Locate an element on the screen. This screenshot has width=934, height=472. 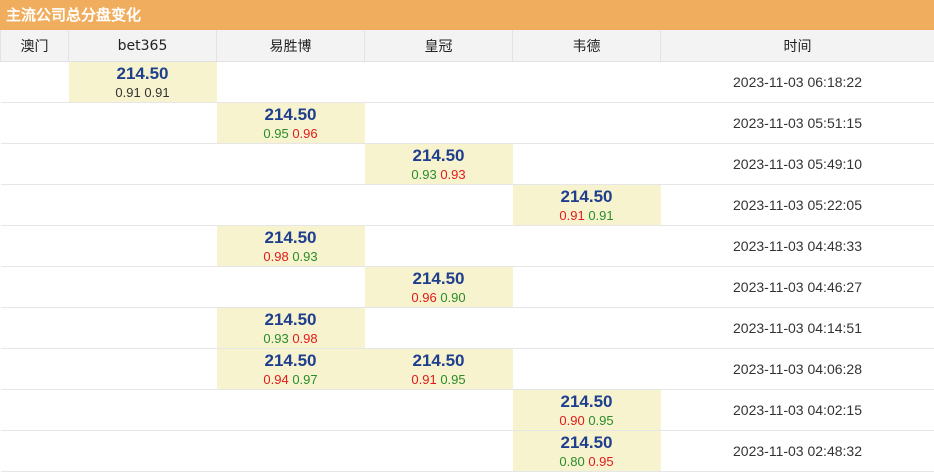
over-odds: 0.95 is located at coordinates (276, 133).